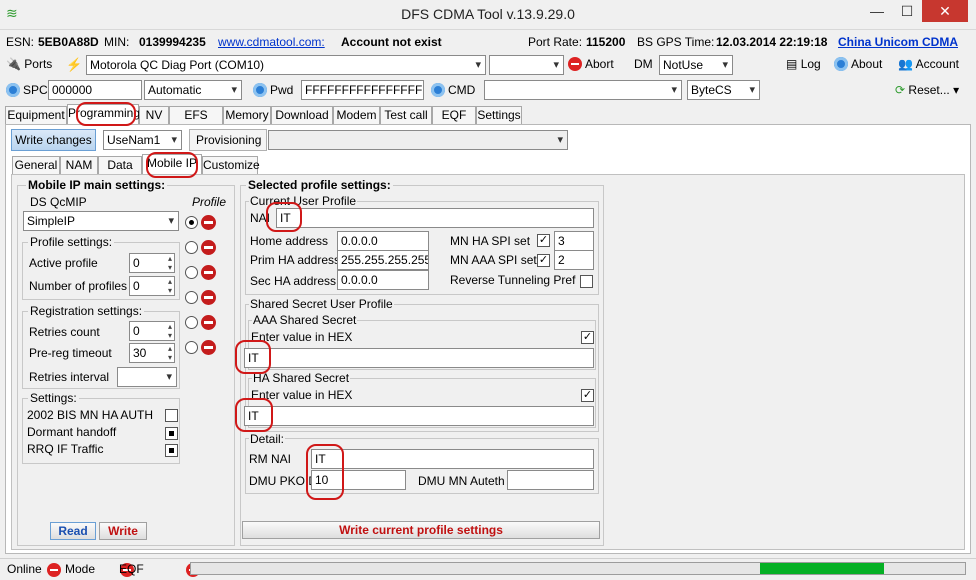 The image size is (976, 580). What do you see at coordinates (493, 260) in the screenshot?
I see `mn-aaa-spi-label: MN AAA SPI set` at bounding box center [493, 260].